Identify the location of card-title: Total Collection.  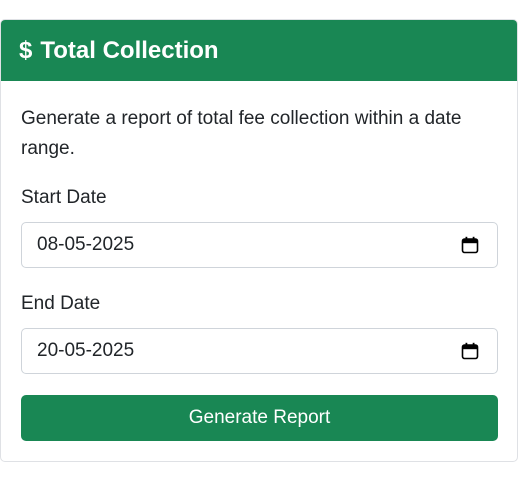
(129, 50).